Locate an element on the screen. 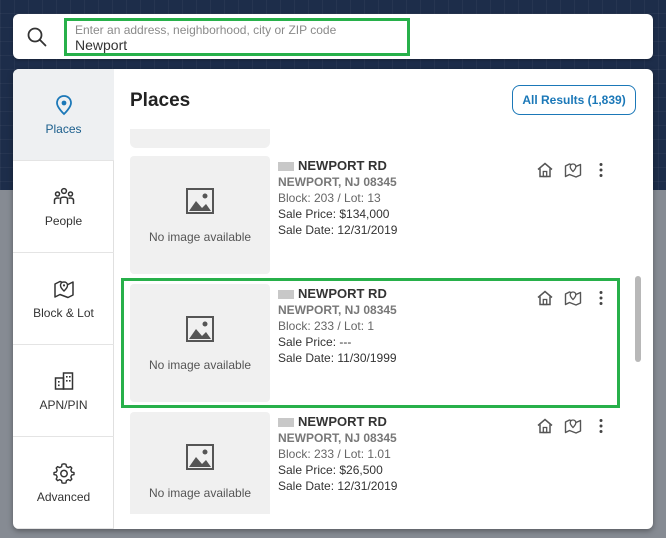  block-lot: Block: 203 / Lot: 13 is located at coordinates (329, 198).